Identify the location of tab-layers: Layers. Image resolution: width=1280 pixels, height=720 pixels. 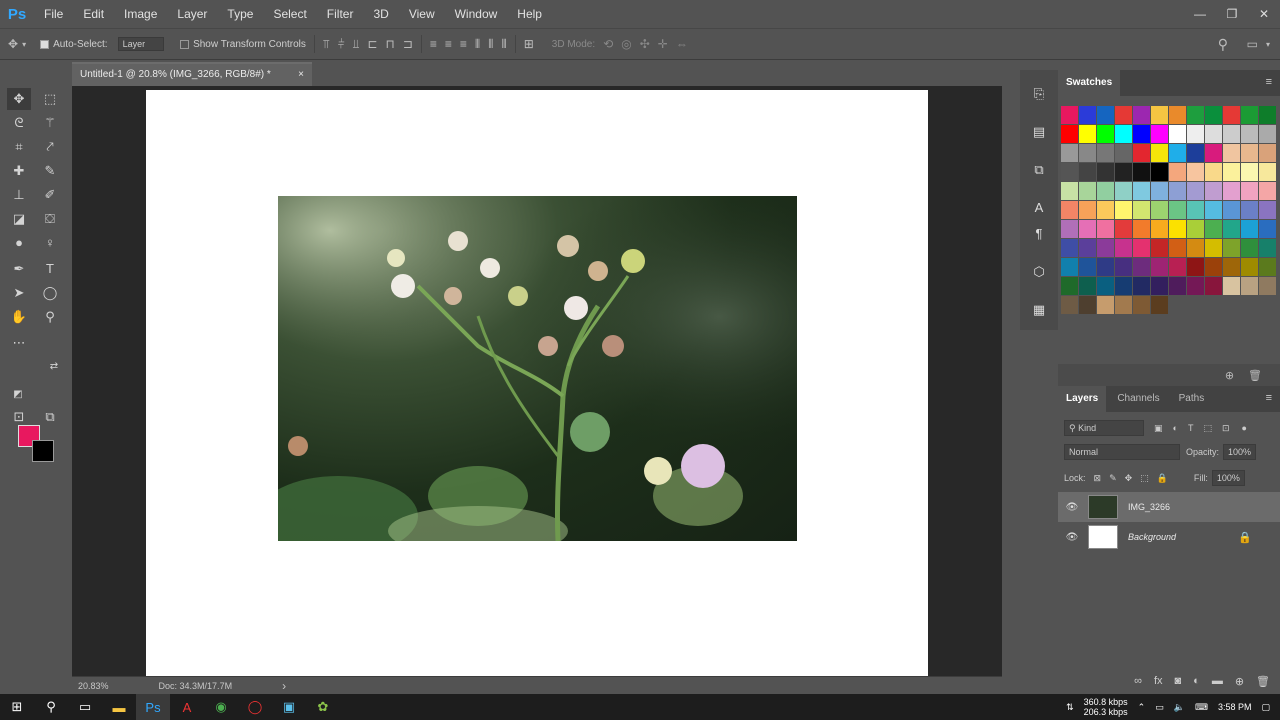
(1082, 399).